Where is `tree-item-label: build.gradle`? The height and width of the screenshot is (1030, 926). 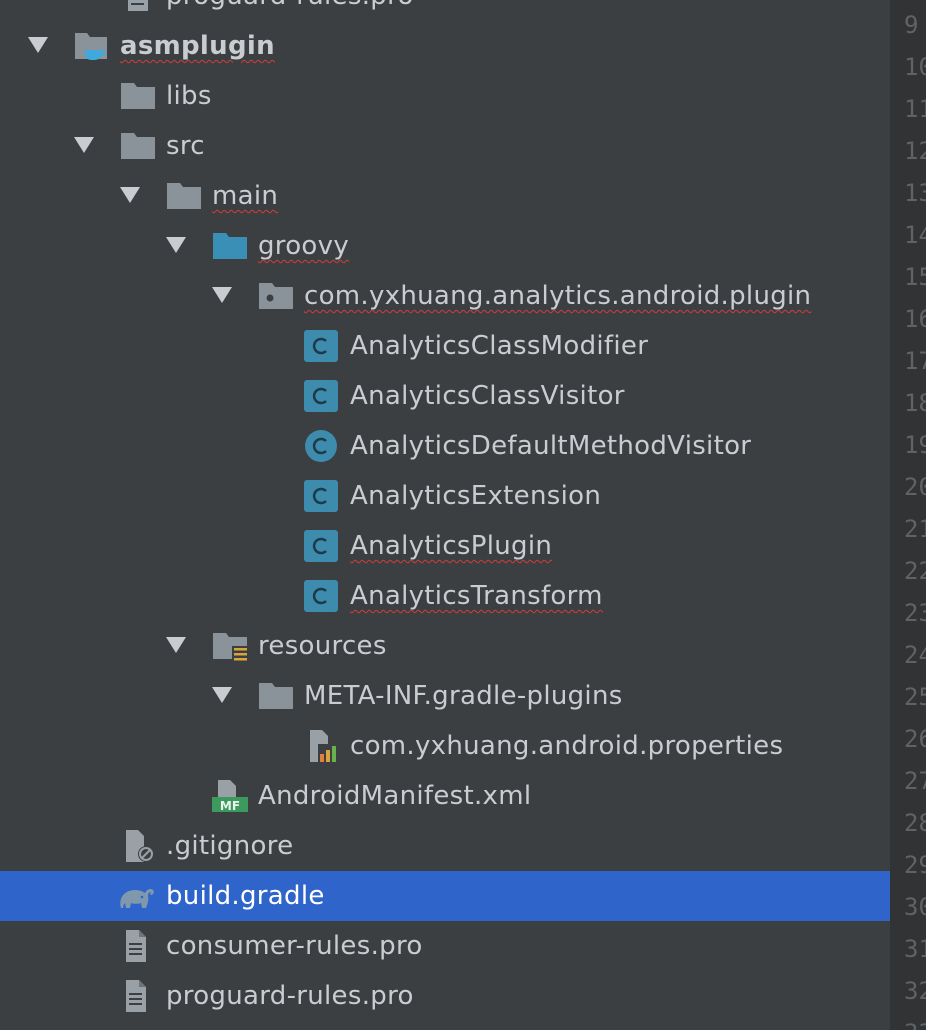
tree-item-label: build.gradle is located at coordinates (245, 896).